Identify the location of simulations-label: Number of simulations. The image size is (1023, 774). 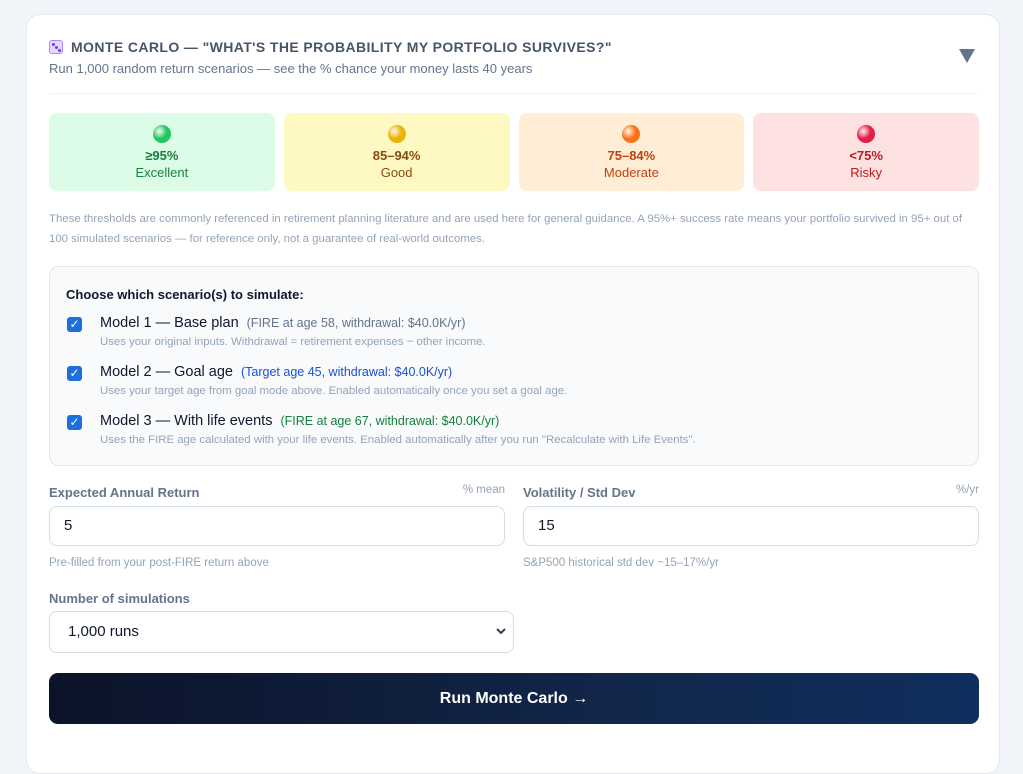
(119, 598).